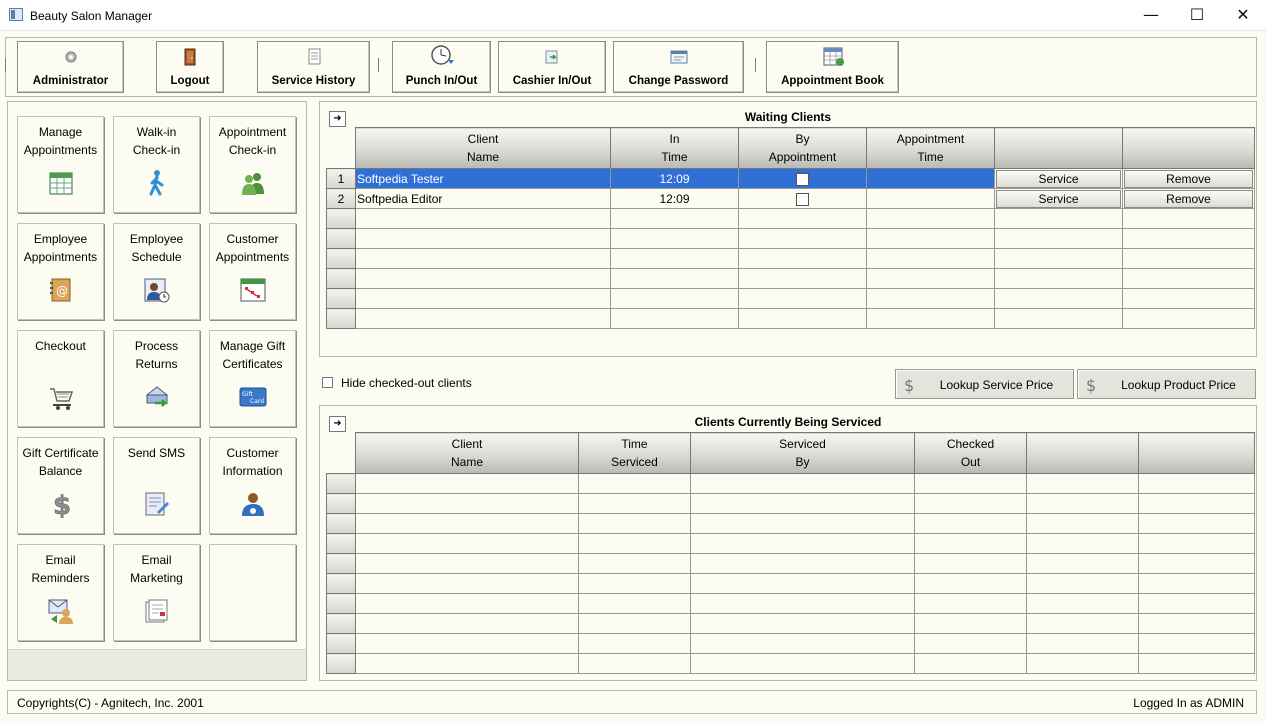 This screenshot has width=1266, height=723. Describe the element at coordinates (483, 178) in the screenshot. I see `client-name-cell: Softpedia Tester` at that location.